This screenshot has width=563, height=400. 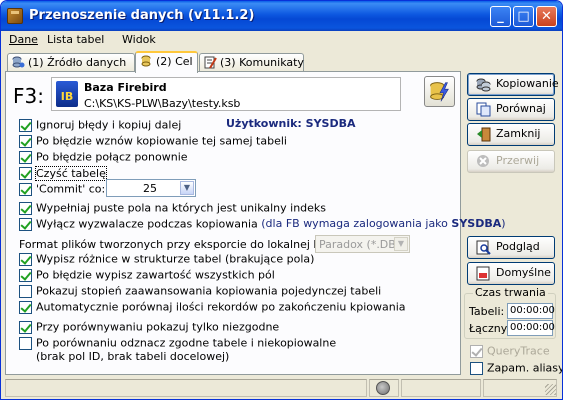 I want to click on copy-icon, so click(x=483, y=85).